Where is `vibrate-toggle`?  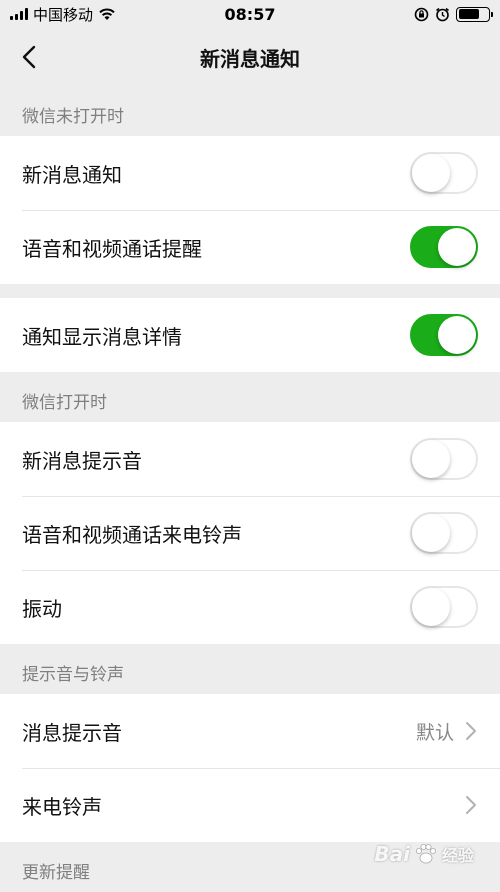
vibrate-toggle is located at coordinates (444, 607).